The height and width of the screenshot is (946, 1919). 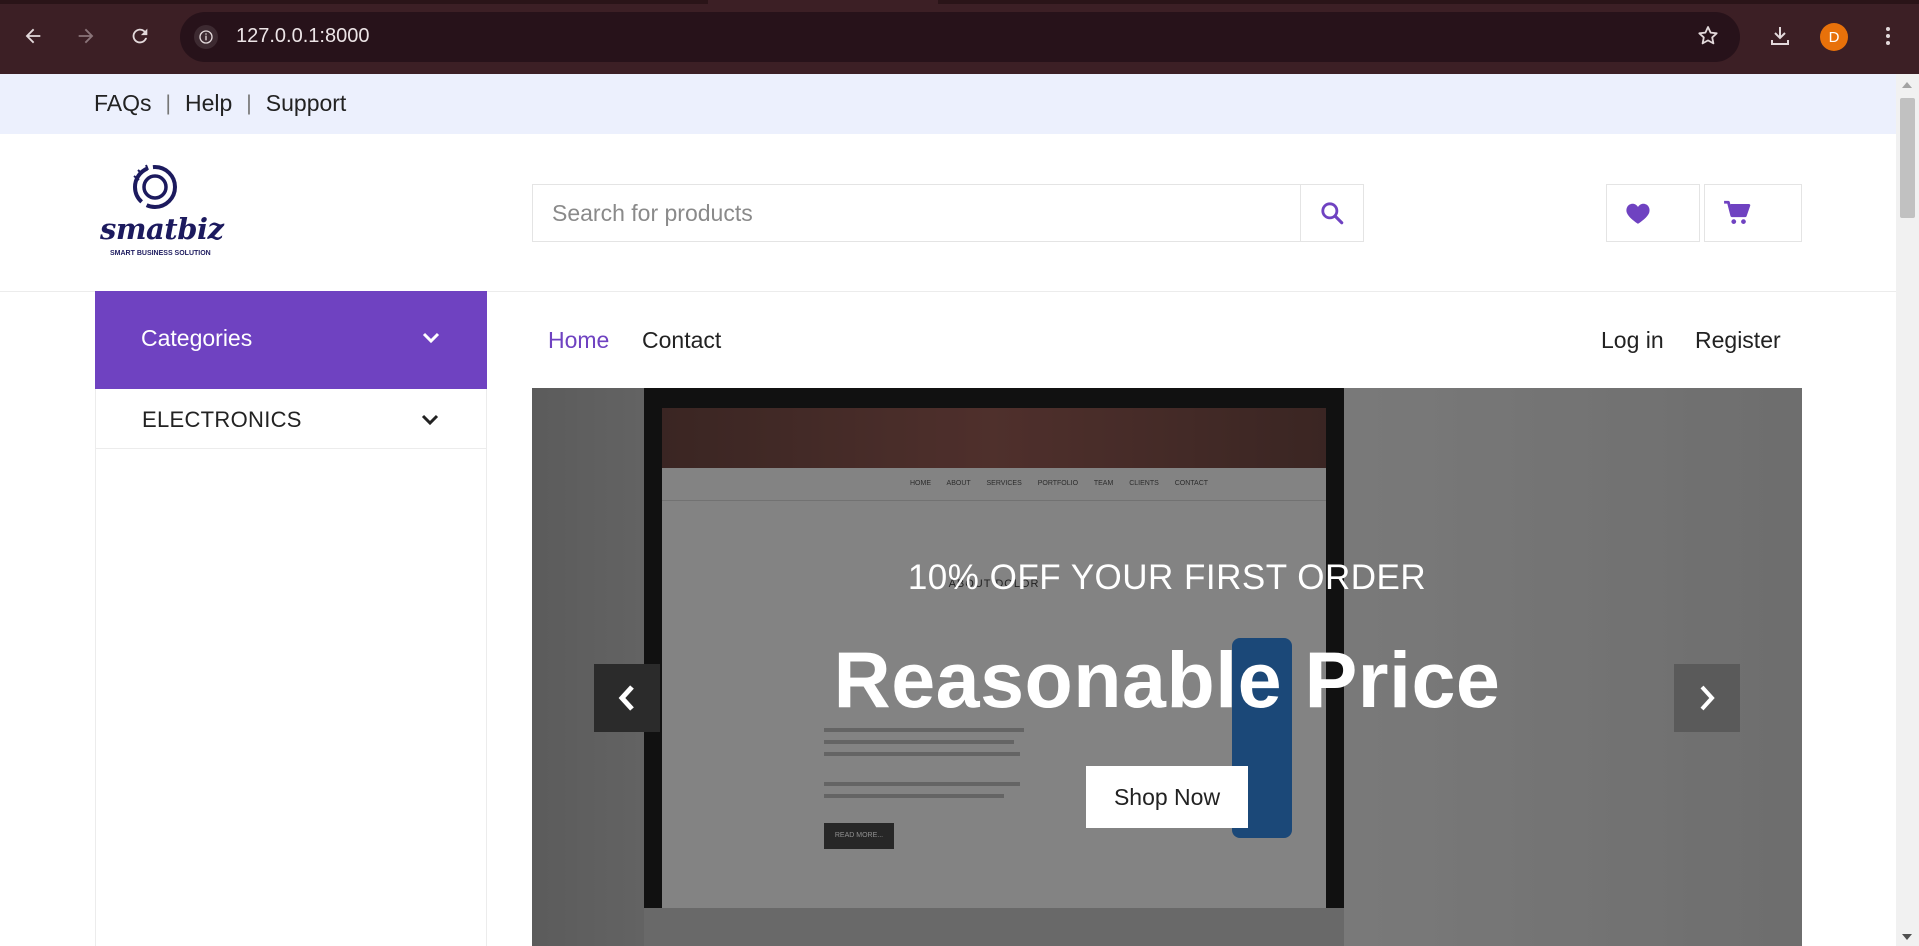 What do you see at coordinates (206, 37) in the screenshot?
I see `site-info-icon` at bounding box center [206, 37].